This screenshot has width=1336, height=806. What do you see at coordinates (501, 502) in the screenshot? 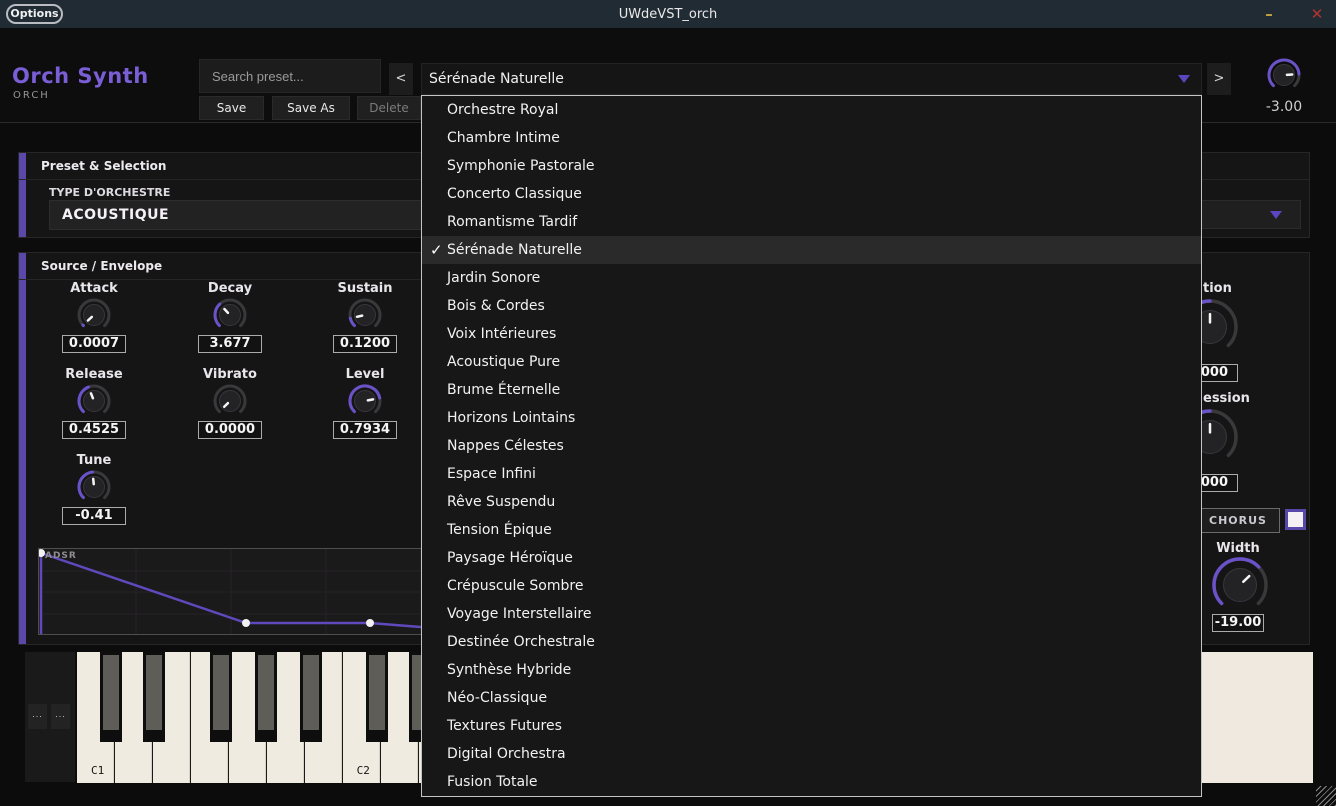
I see `preset-menu-item-label: Rêve Suspendu` at bounding box center [501, 502].